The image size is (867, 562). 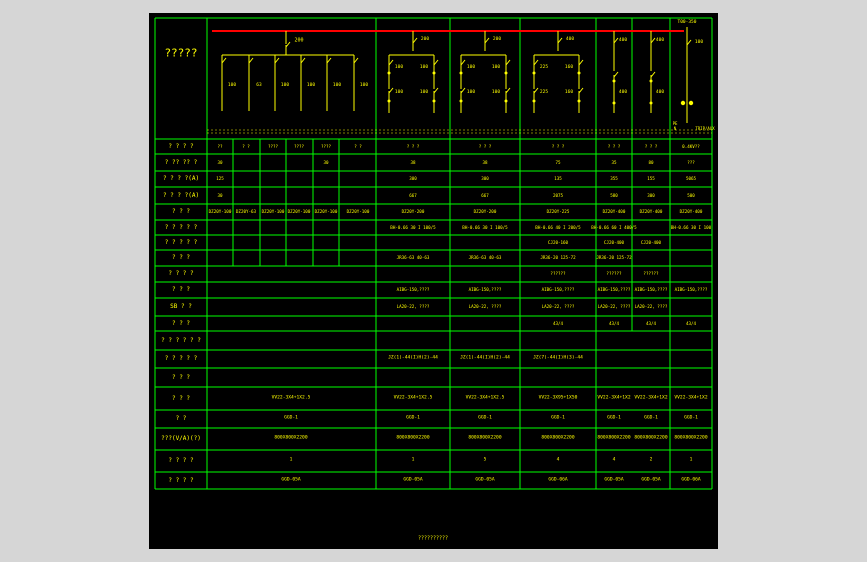 What do you see at coordinates (558, 227) in the screenshot?
I see `table-cell: BH-0.66 40 I 200/5` at bounding box center [558, 227].